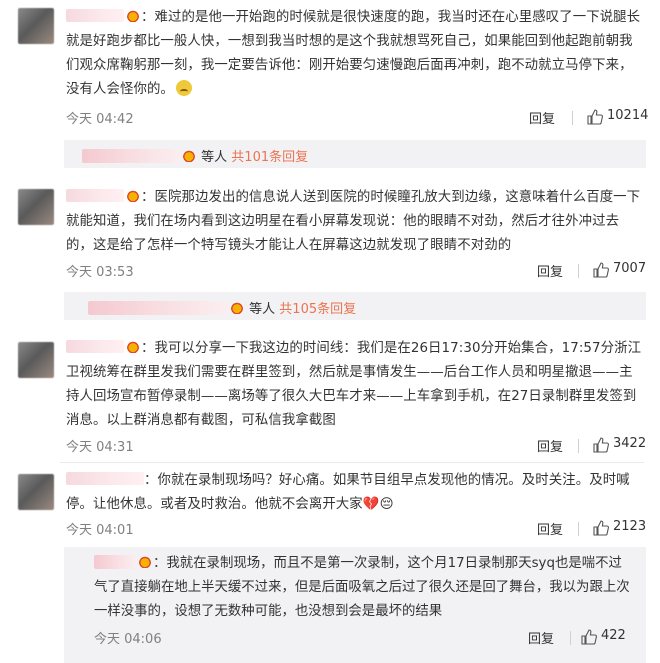 The image size is (660, 663). Describe the element at coordinates (355, 154) in the screenshot. I see `reply-summary-bar: 等人 共101条回复` at that location.